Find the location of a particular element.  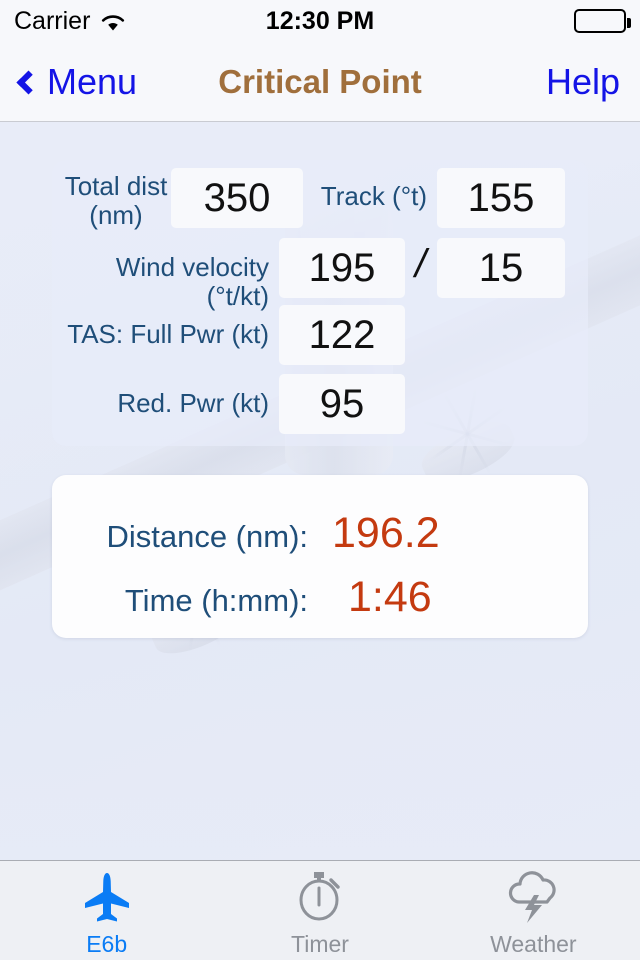

tab-label-timer: Timer is located at coordinates (320, 944).